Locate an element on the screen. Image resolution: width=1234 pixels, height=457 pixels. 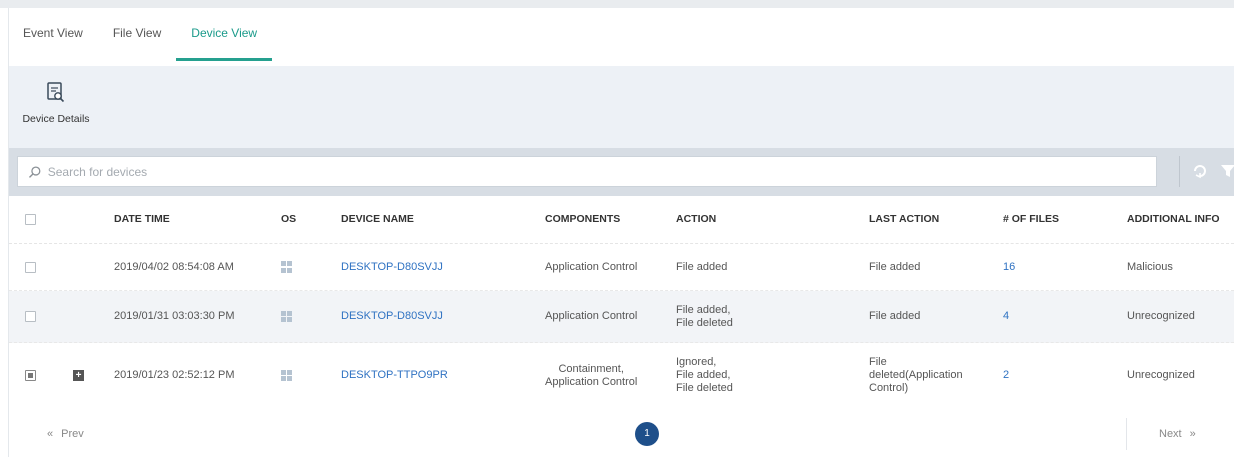
search-icon is located at coordinates (34, 171).